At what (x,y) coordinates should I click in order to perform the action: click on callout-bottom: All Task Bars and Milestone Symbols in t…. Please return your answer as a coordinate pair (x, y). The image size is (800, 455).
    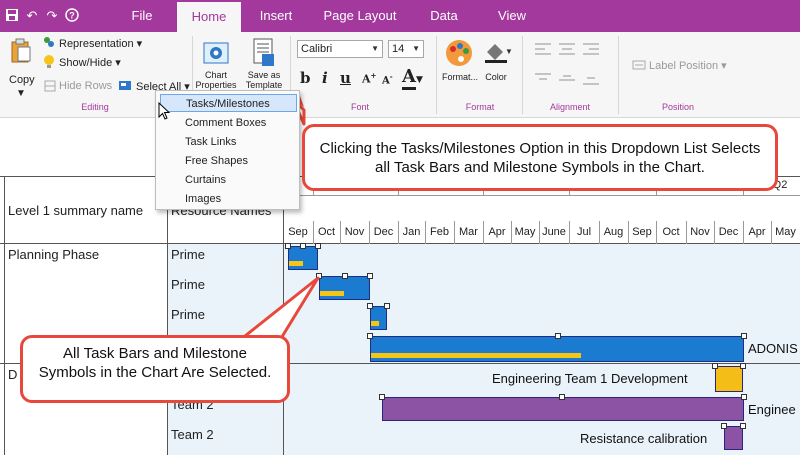
    Looking at the image, I should click on (155, 369).